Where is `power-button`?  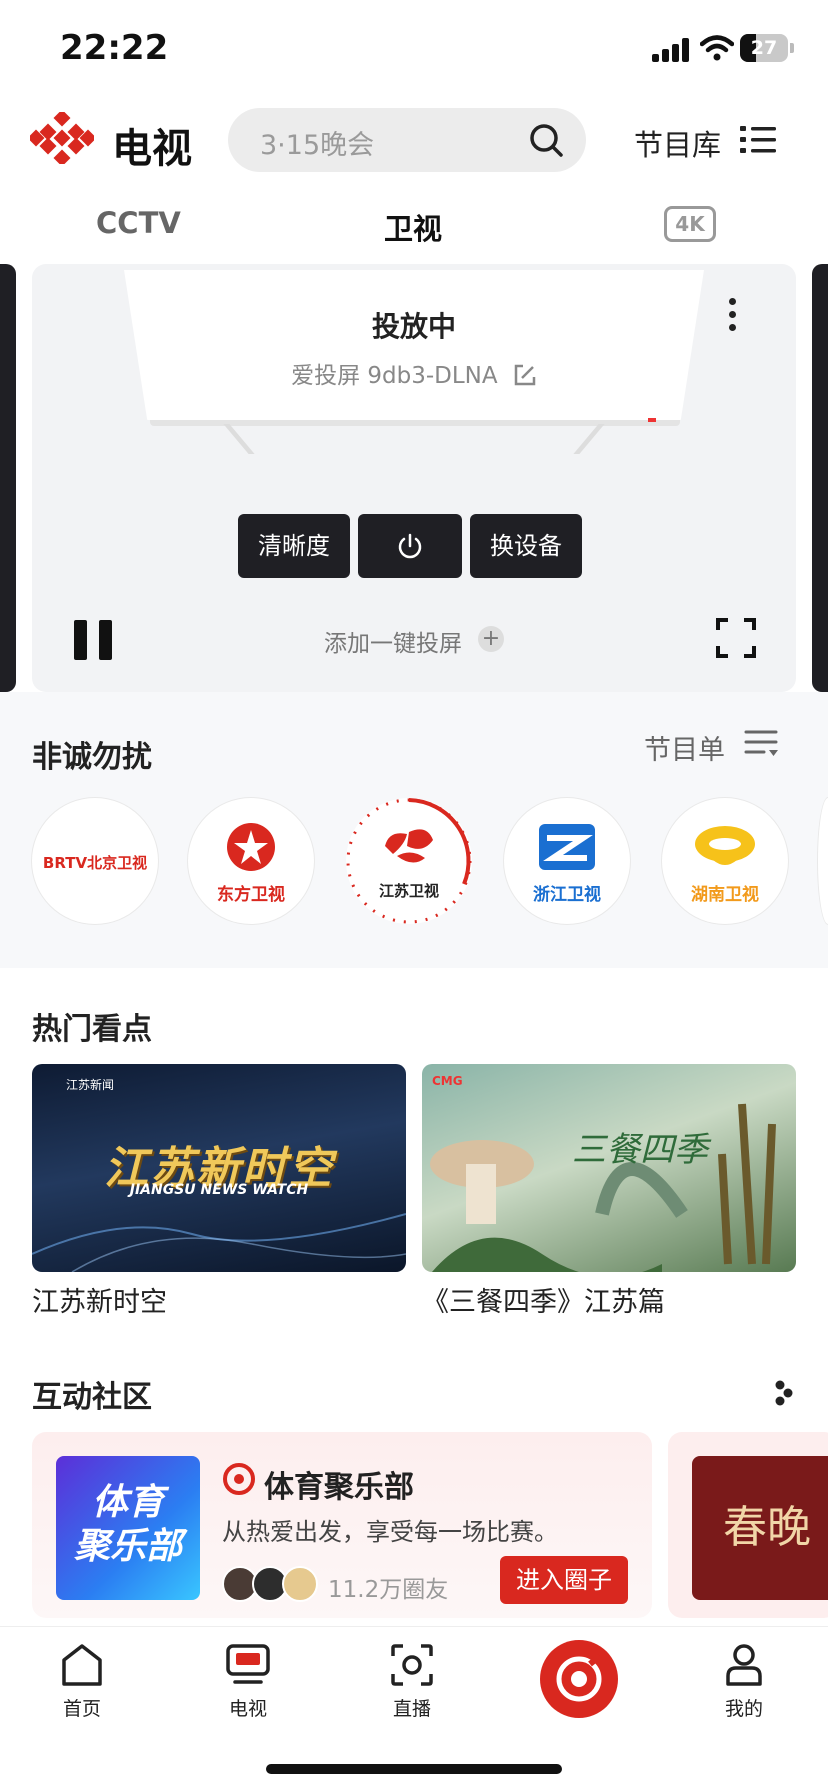 power-button is located at coordinates (410, 546).